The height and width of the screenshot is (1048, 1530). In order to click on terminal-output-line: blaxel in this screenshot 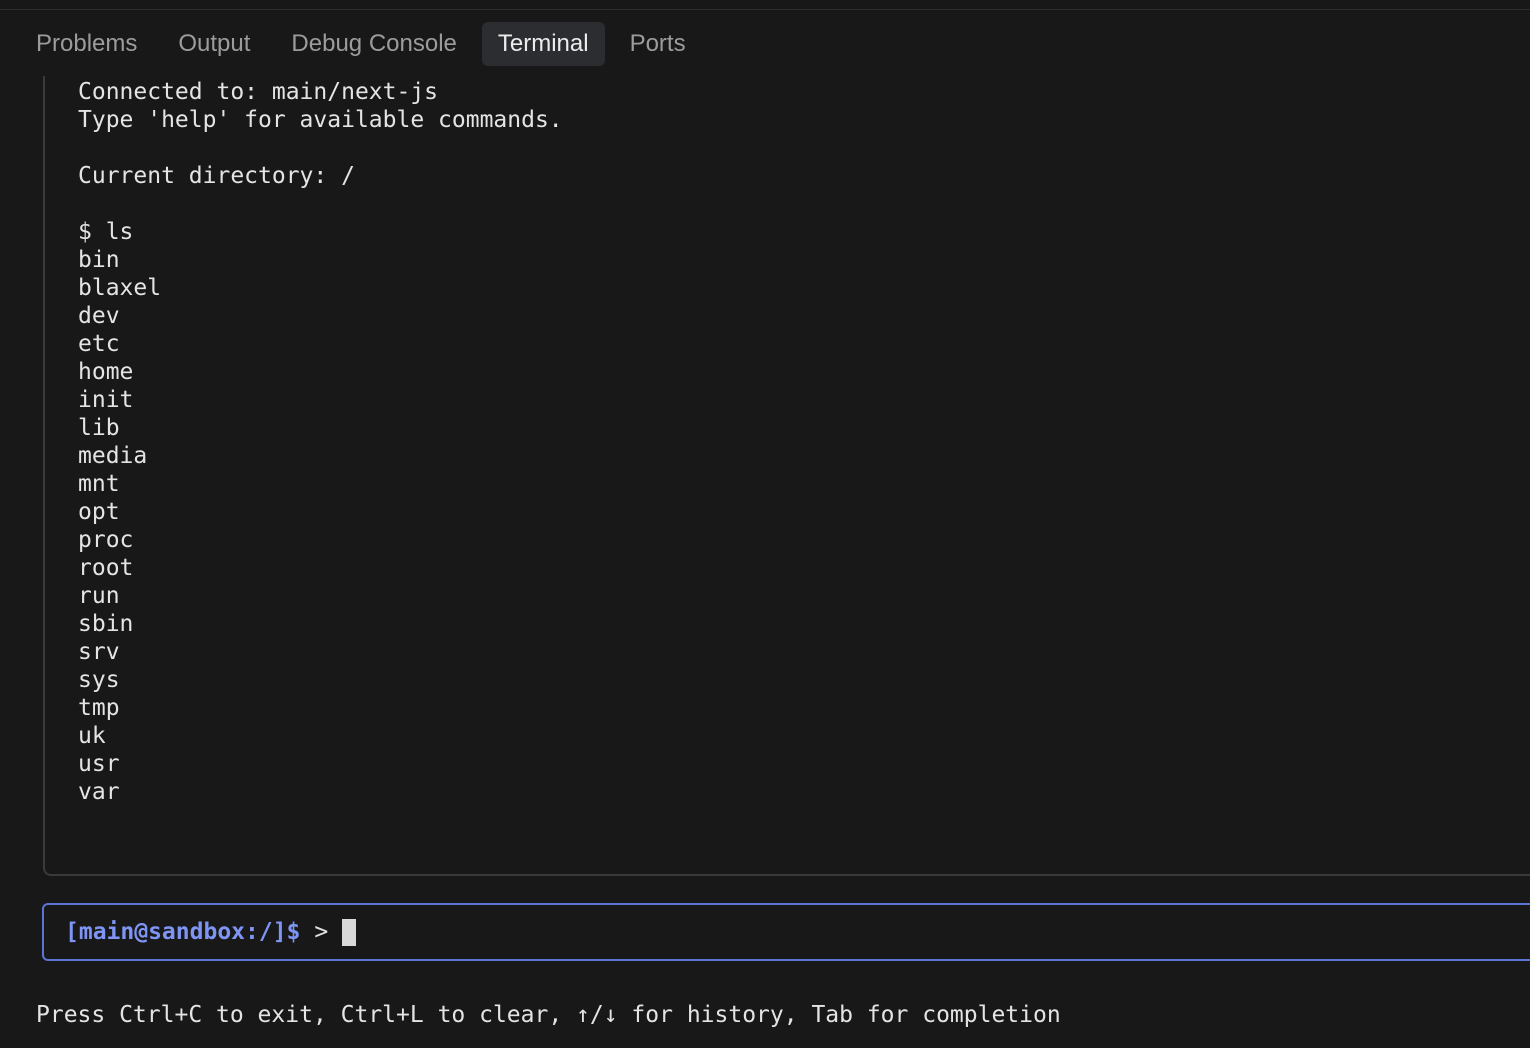, I will do `click(120, 288)`.